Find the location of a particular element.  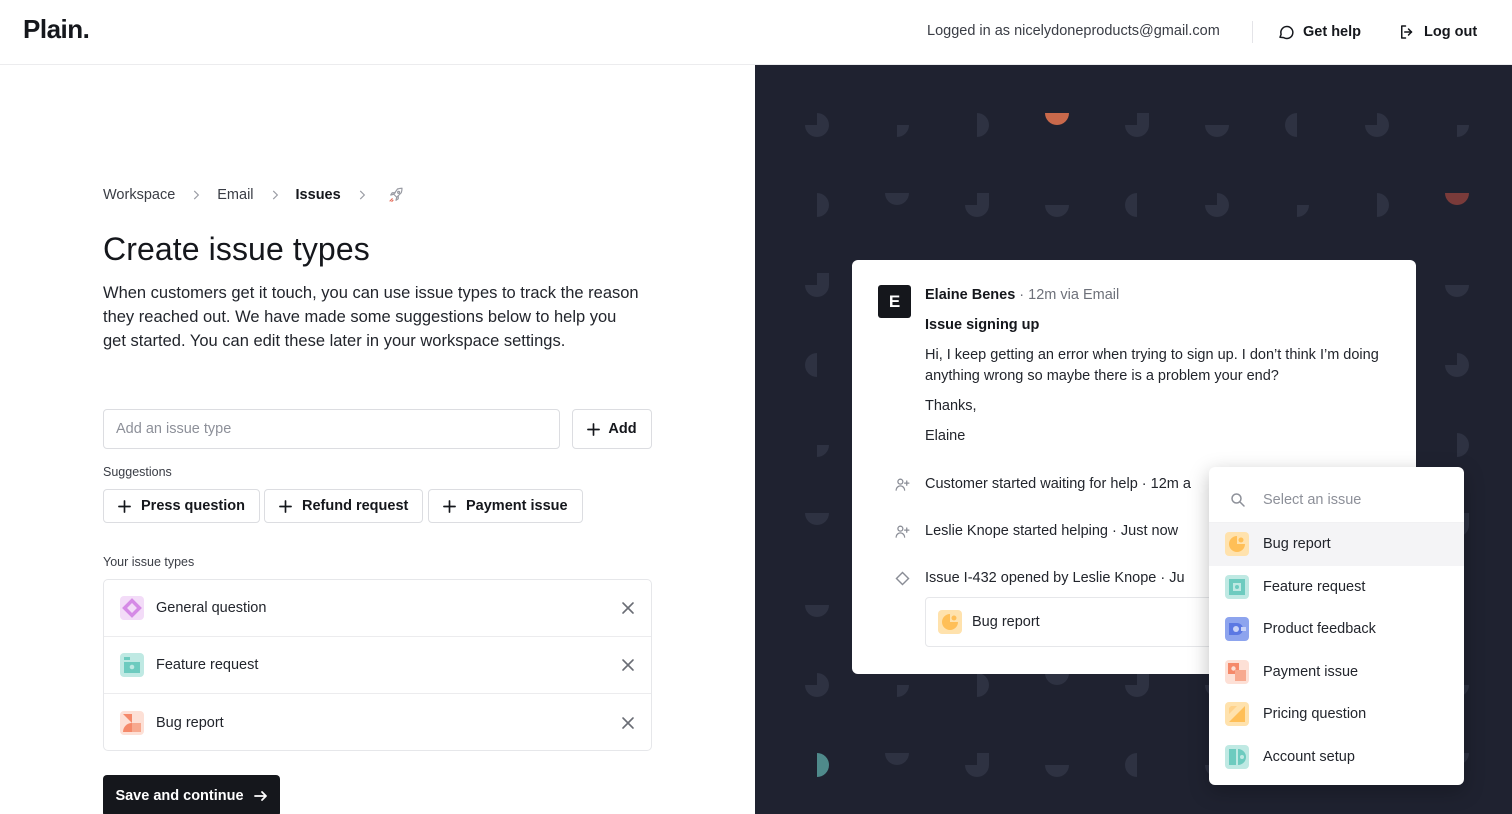

message-paragraph: Elaine is located at coordinates (945, 436).